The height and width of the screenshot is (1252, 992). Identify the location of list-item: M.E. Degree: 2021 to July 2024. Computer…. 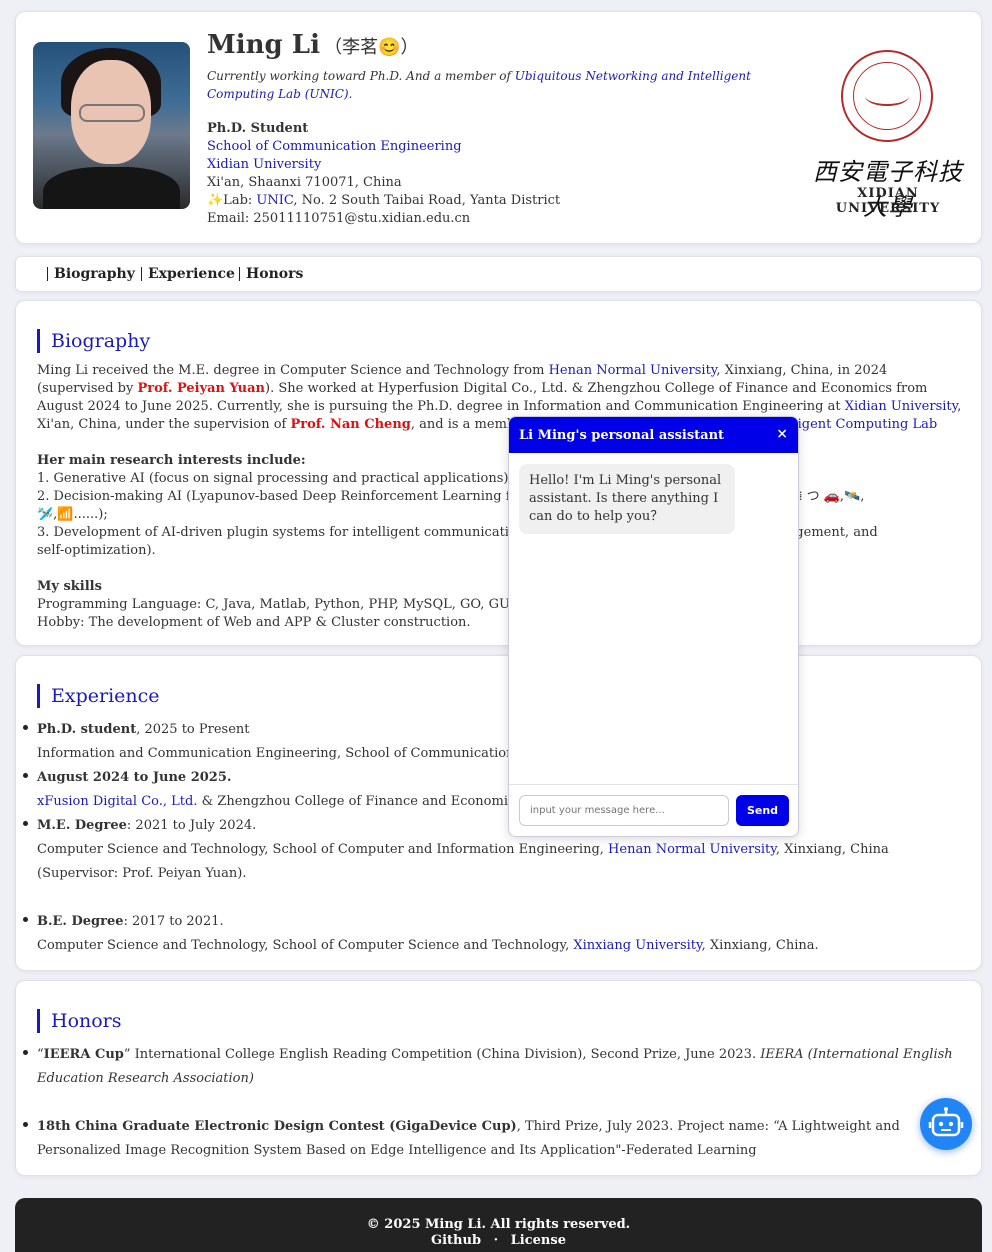
(492, 850).